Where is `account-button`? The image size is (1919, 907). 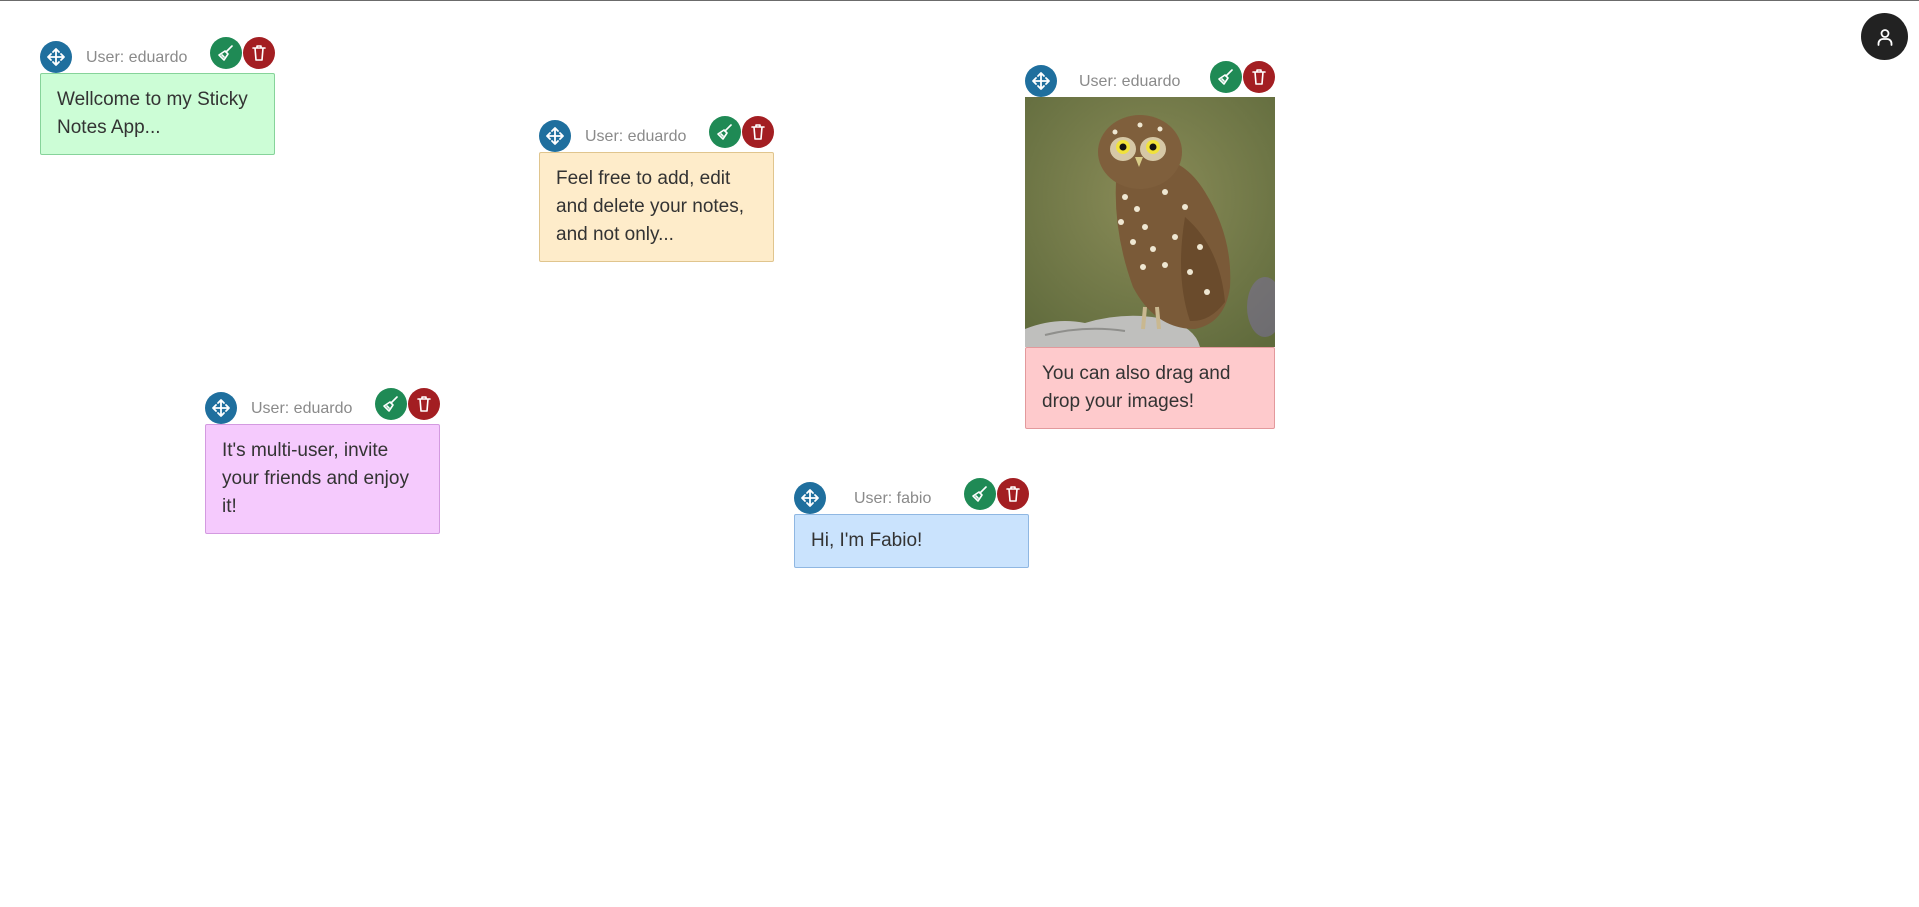 account-button is located at coordinates (1884, 36).